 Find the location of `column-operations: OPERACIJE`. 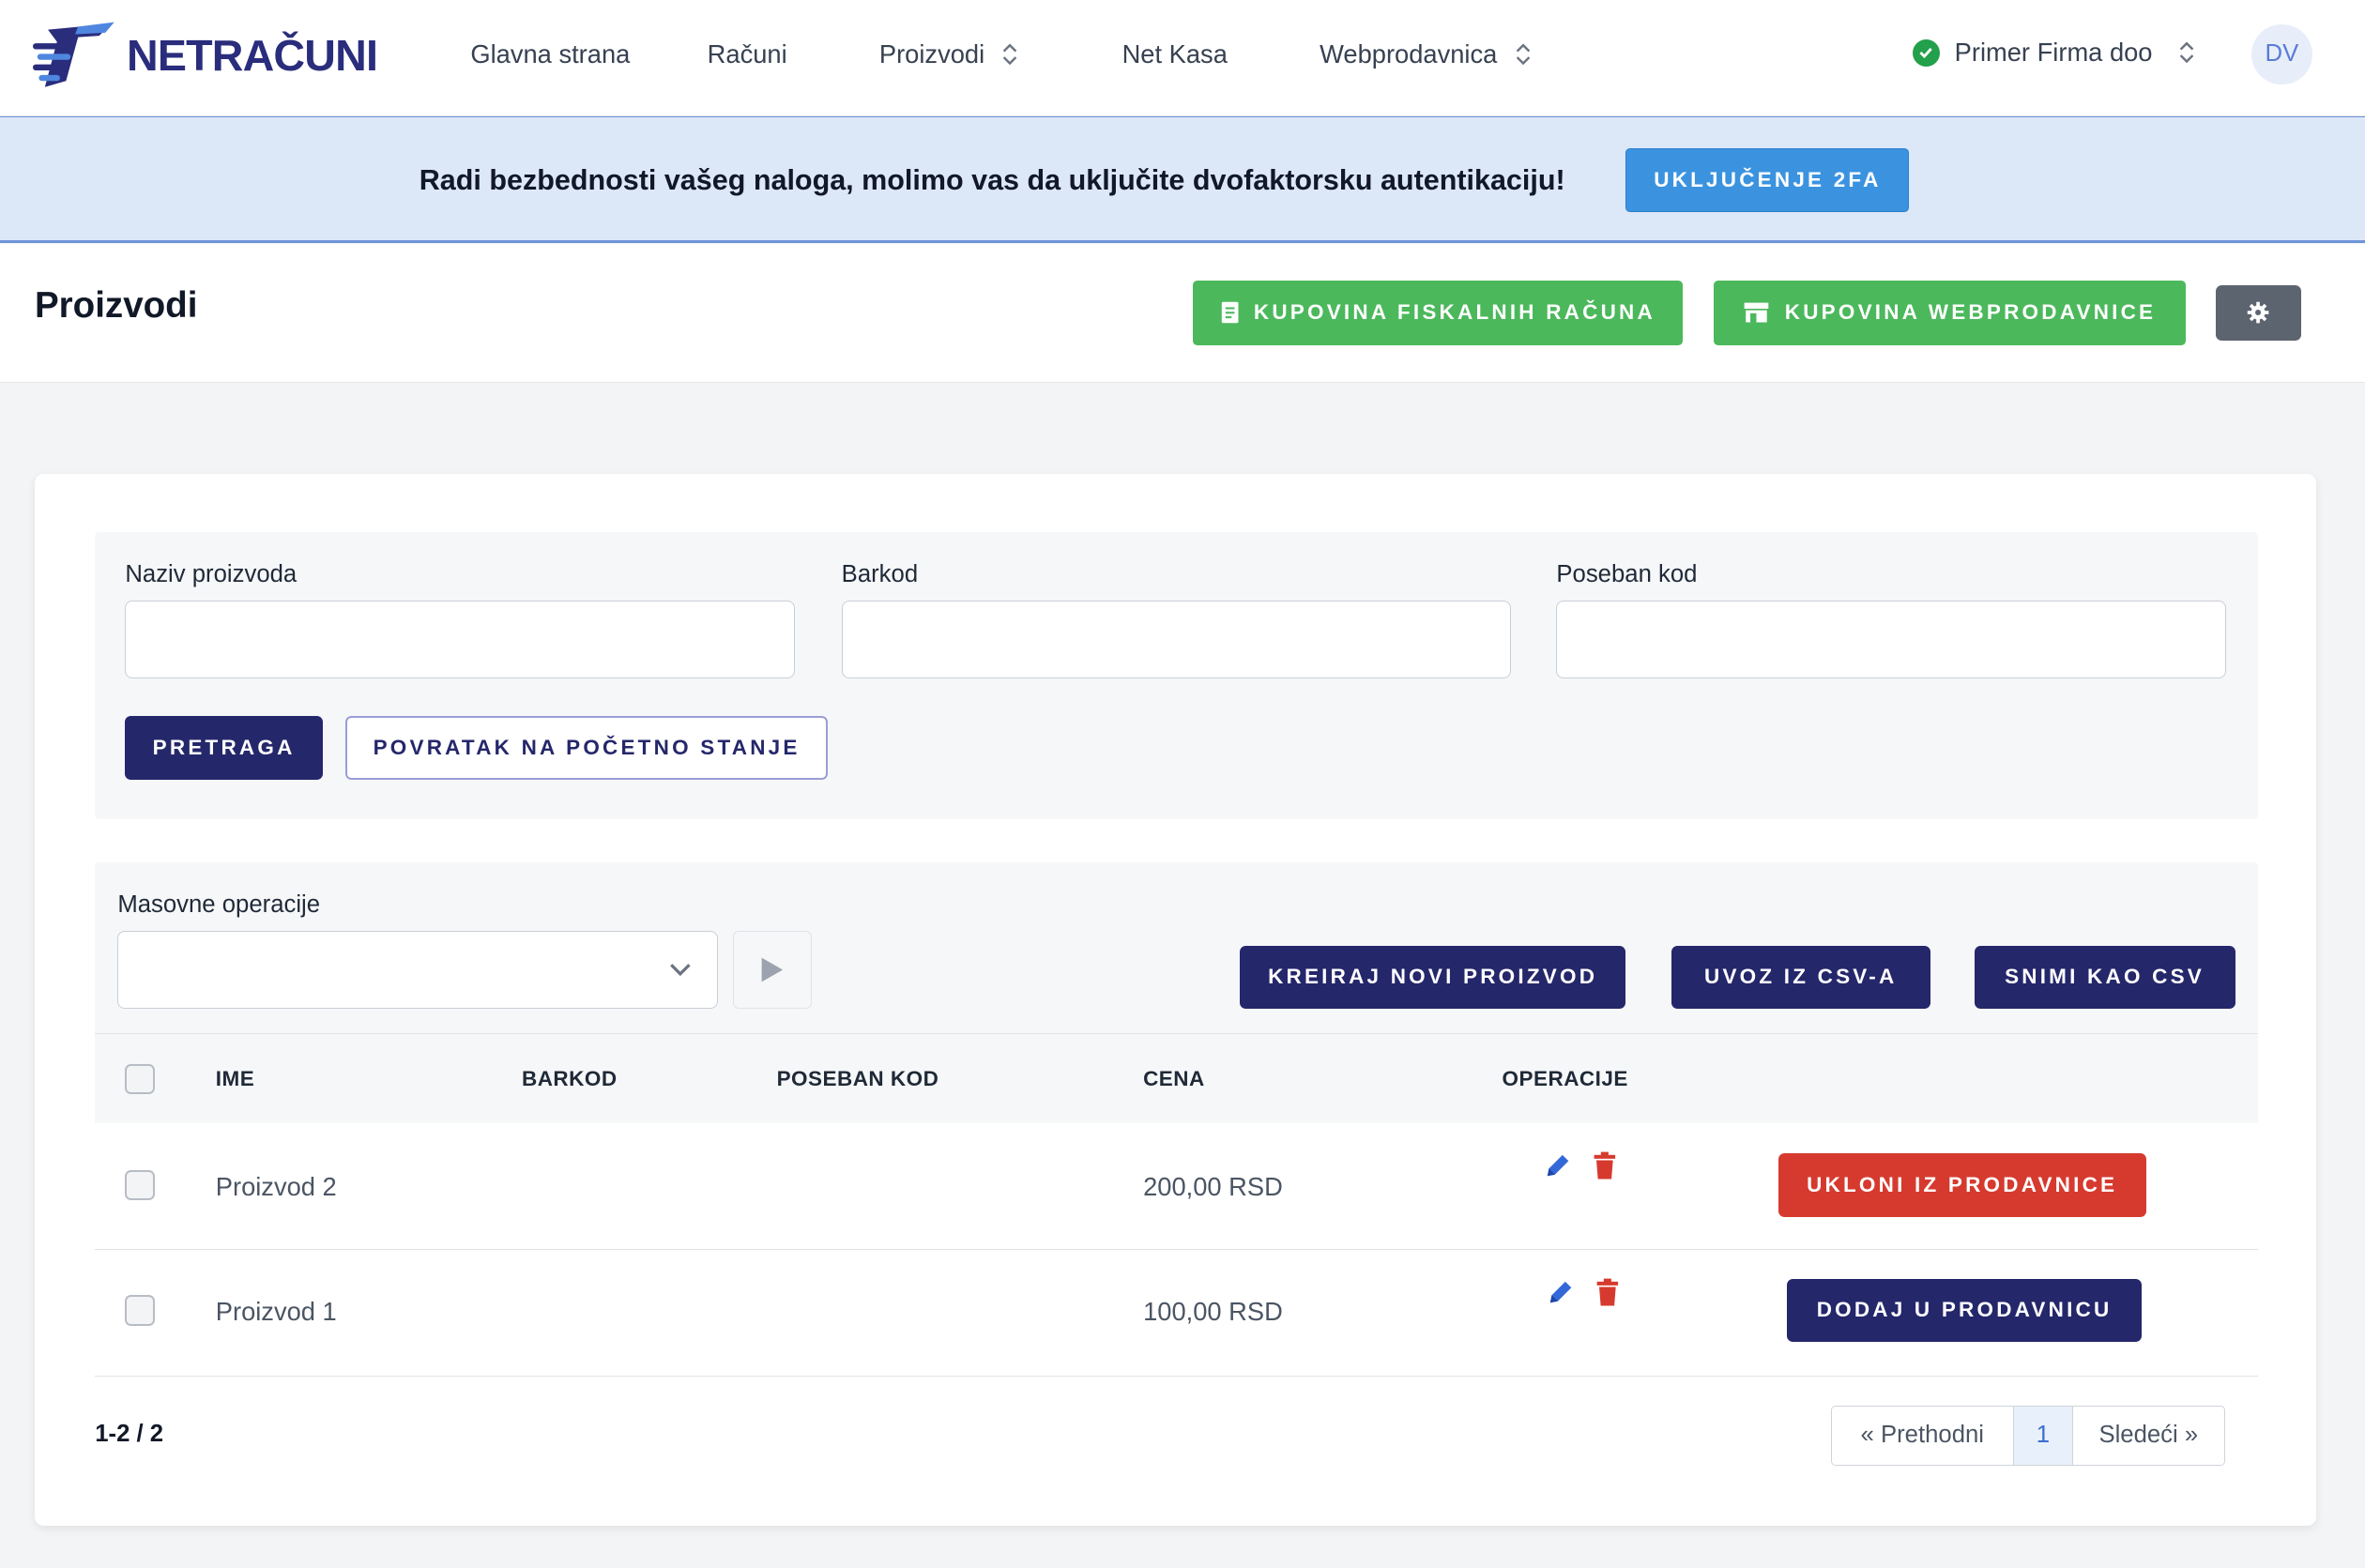

column-operations: OPERACIJE is located at coordinates (1565, 1079).